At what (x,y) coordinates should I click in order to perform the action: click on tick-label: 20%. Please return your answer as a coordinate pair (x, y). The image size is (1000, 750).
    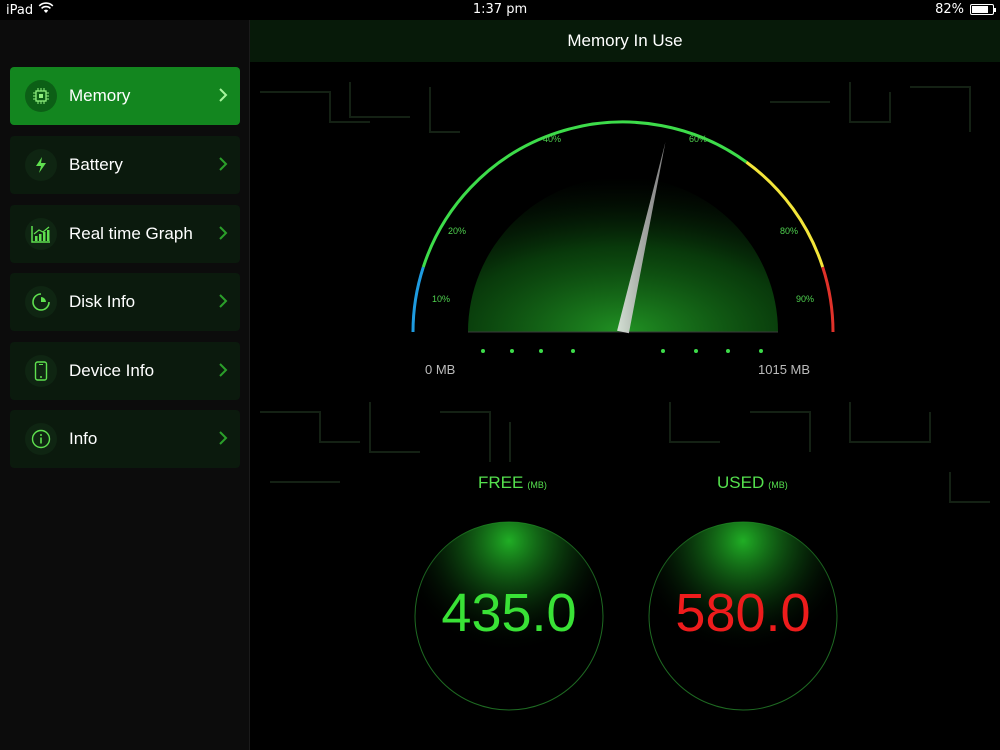
    Looking at the image, I should click on (457, 231).